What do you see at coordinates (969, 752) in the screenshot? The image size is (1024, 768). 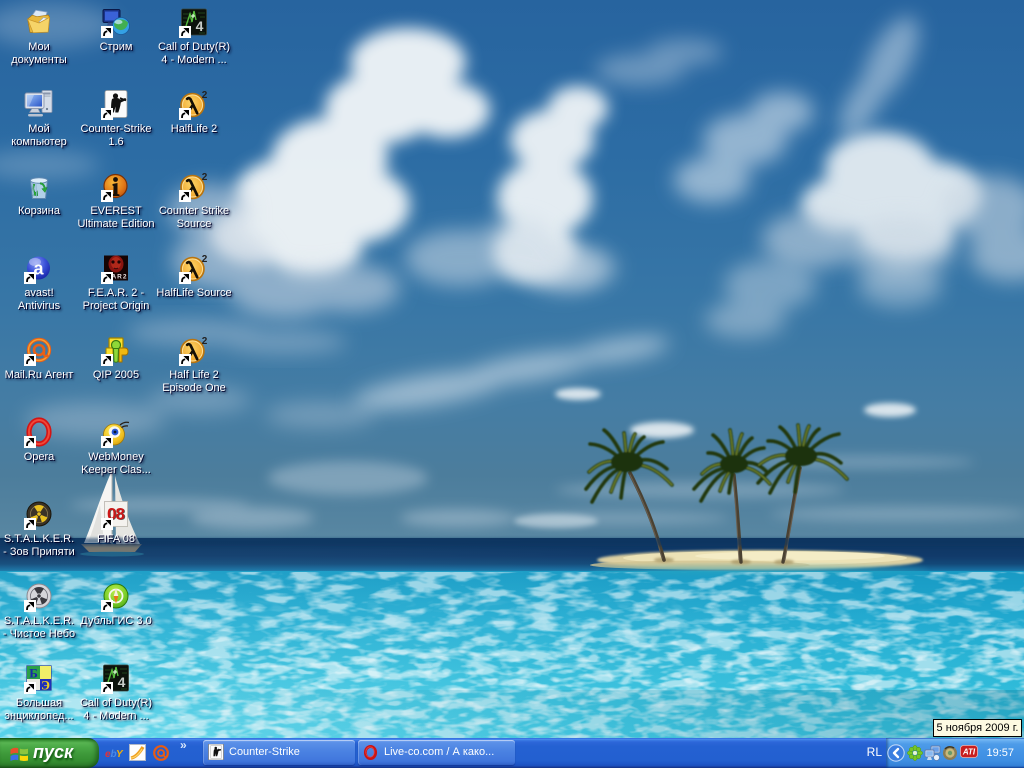 I see `svg-text: ATI` at bounding box center [969, 752].